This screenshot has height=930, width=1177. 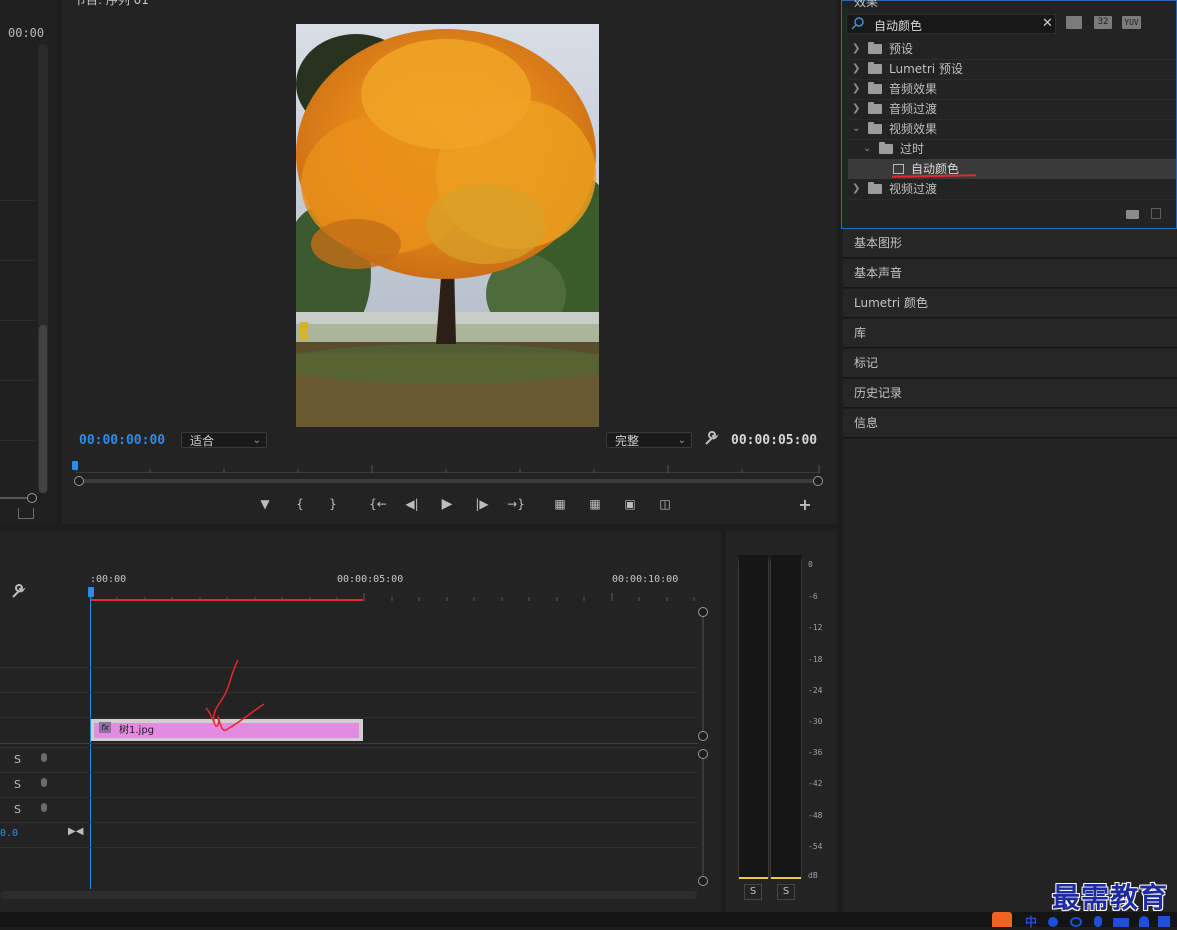 I want to click on audio-track-2-solo: S, so click(x=17, y=784).